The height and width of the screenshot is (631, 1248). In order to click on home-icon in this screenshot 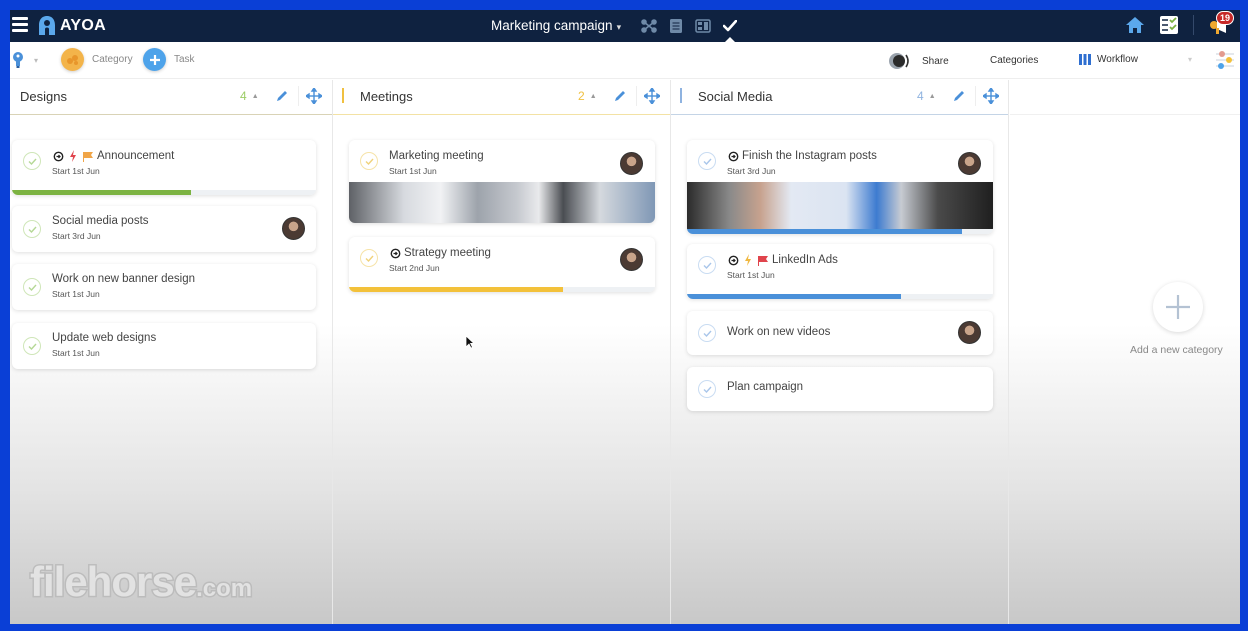, I will do `click(1135, 25)`.